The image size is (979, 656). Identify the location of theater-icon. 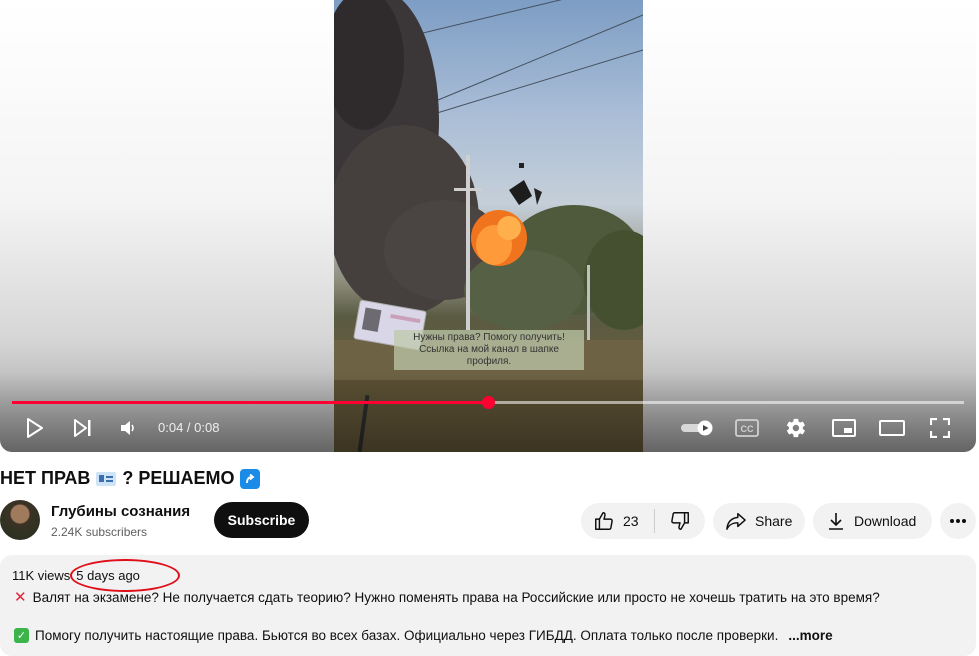
(892, 428).